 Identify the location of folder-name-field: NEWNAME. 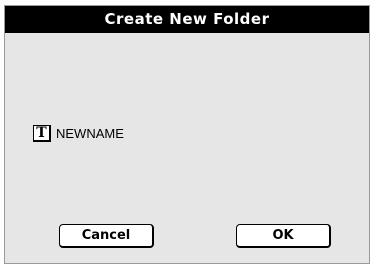
(90, 133).